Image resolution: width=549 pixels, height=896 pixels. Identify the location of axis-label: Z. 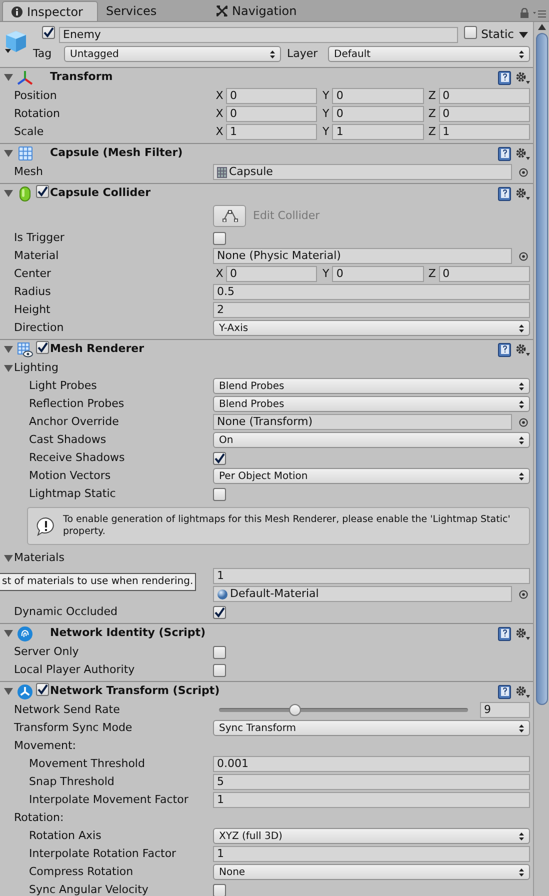
(432, 96).